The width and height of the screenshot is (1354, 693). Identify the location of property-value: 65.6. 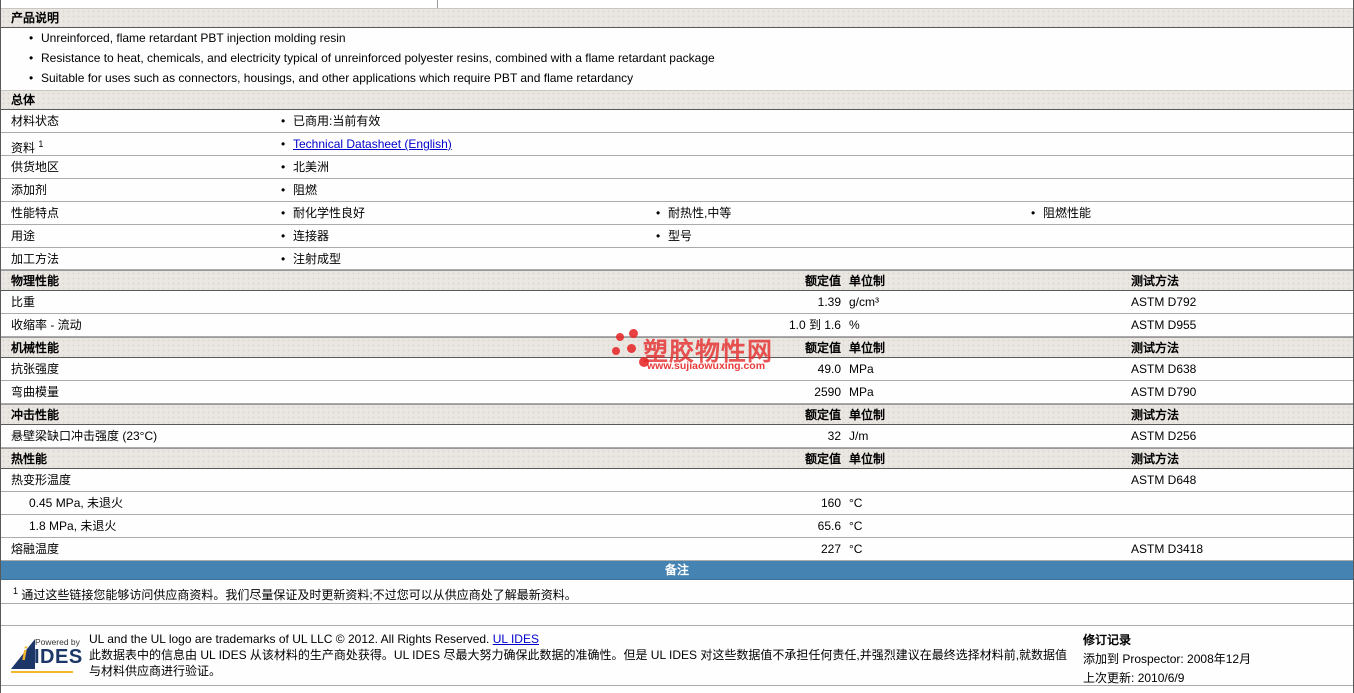
(829, 526).